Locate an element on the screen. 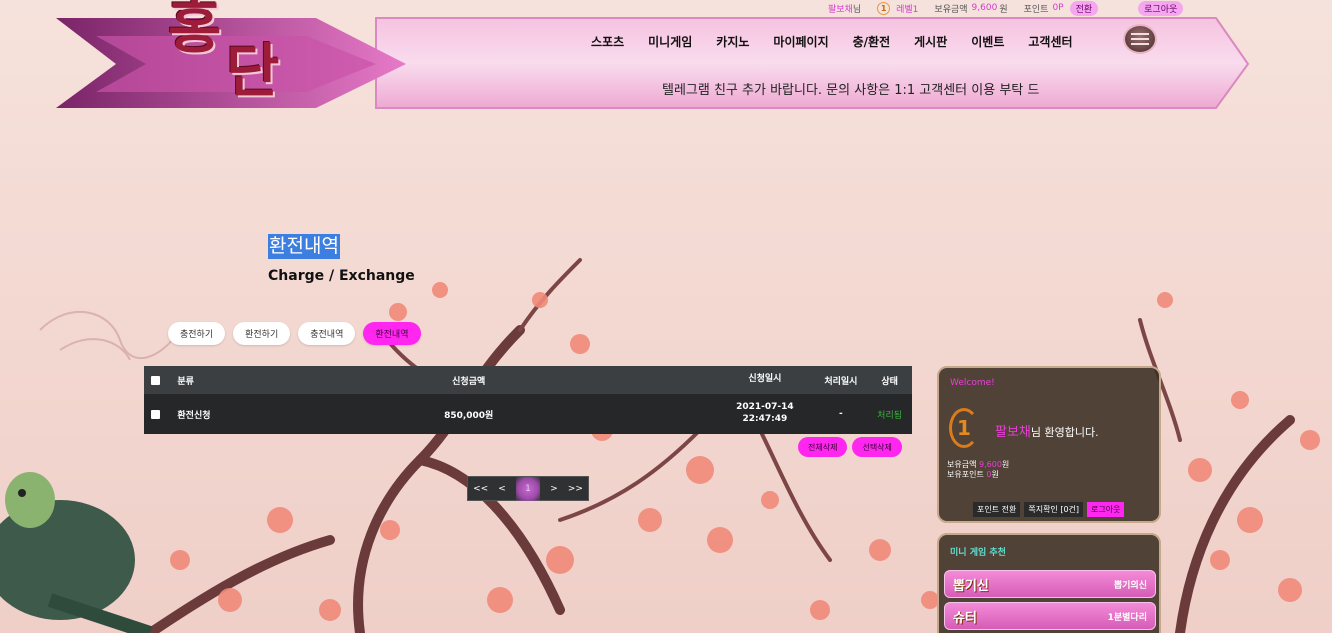 Image resolution: width=1332 pixels, height=633 pixels. page-last-button: >> is located at coordinates (575, 489).